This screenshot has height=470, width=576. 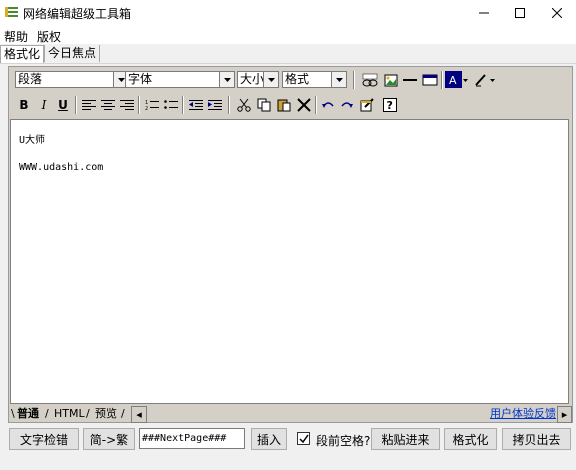 I want to click on format-button: 格式化, so click(x=470, y=439).